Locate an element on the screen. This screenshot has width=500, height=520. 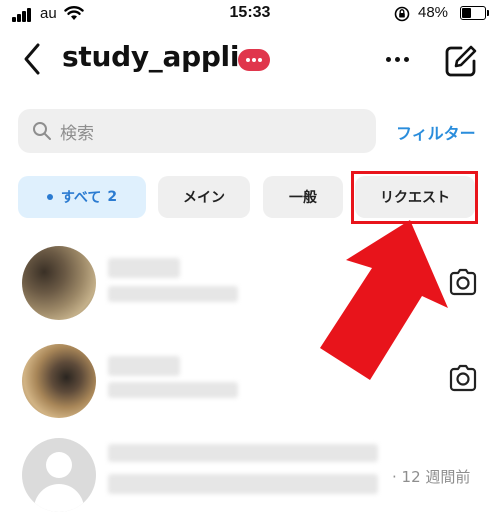
tab-general-label: 一般 is located at coordinates (303, 198).